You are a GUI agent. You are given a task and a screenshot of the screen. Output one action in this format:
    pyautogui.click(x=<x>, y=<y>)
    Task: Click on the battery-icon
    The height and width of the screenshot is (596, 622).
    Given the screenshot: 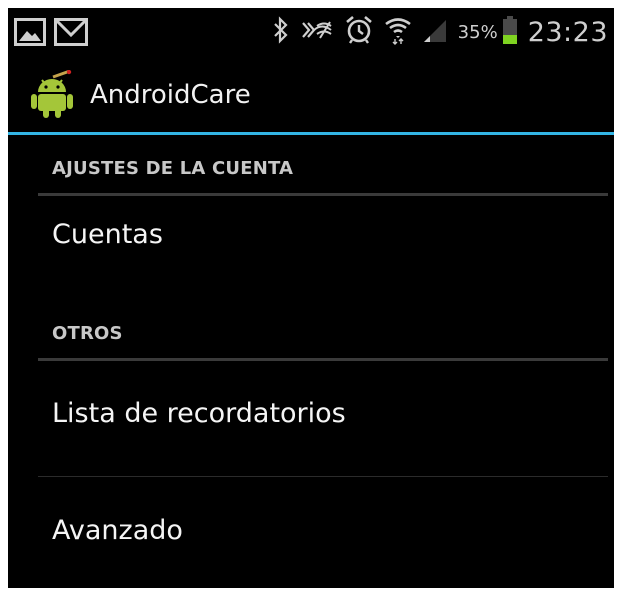 What is the action you would take?
    pyautogui.click(x=510, y=32)
    